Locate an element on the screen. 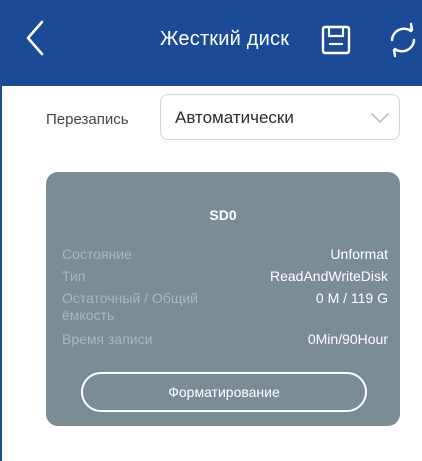  record-time-label: Время записи is located at coordinates (107, 339).